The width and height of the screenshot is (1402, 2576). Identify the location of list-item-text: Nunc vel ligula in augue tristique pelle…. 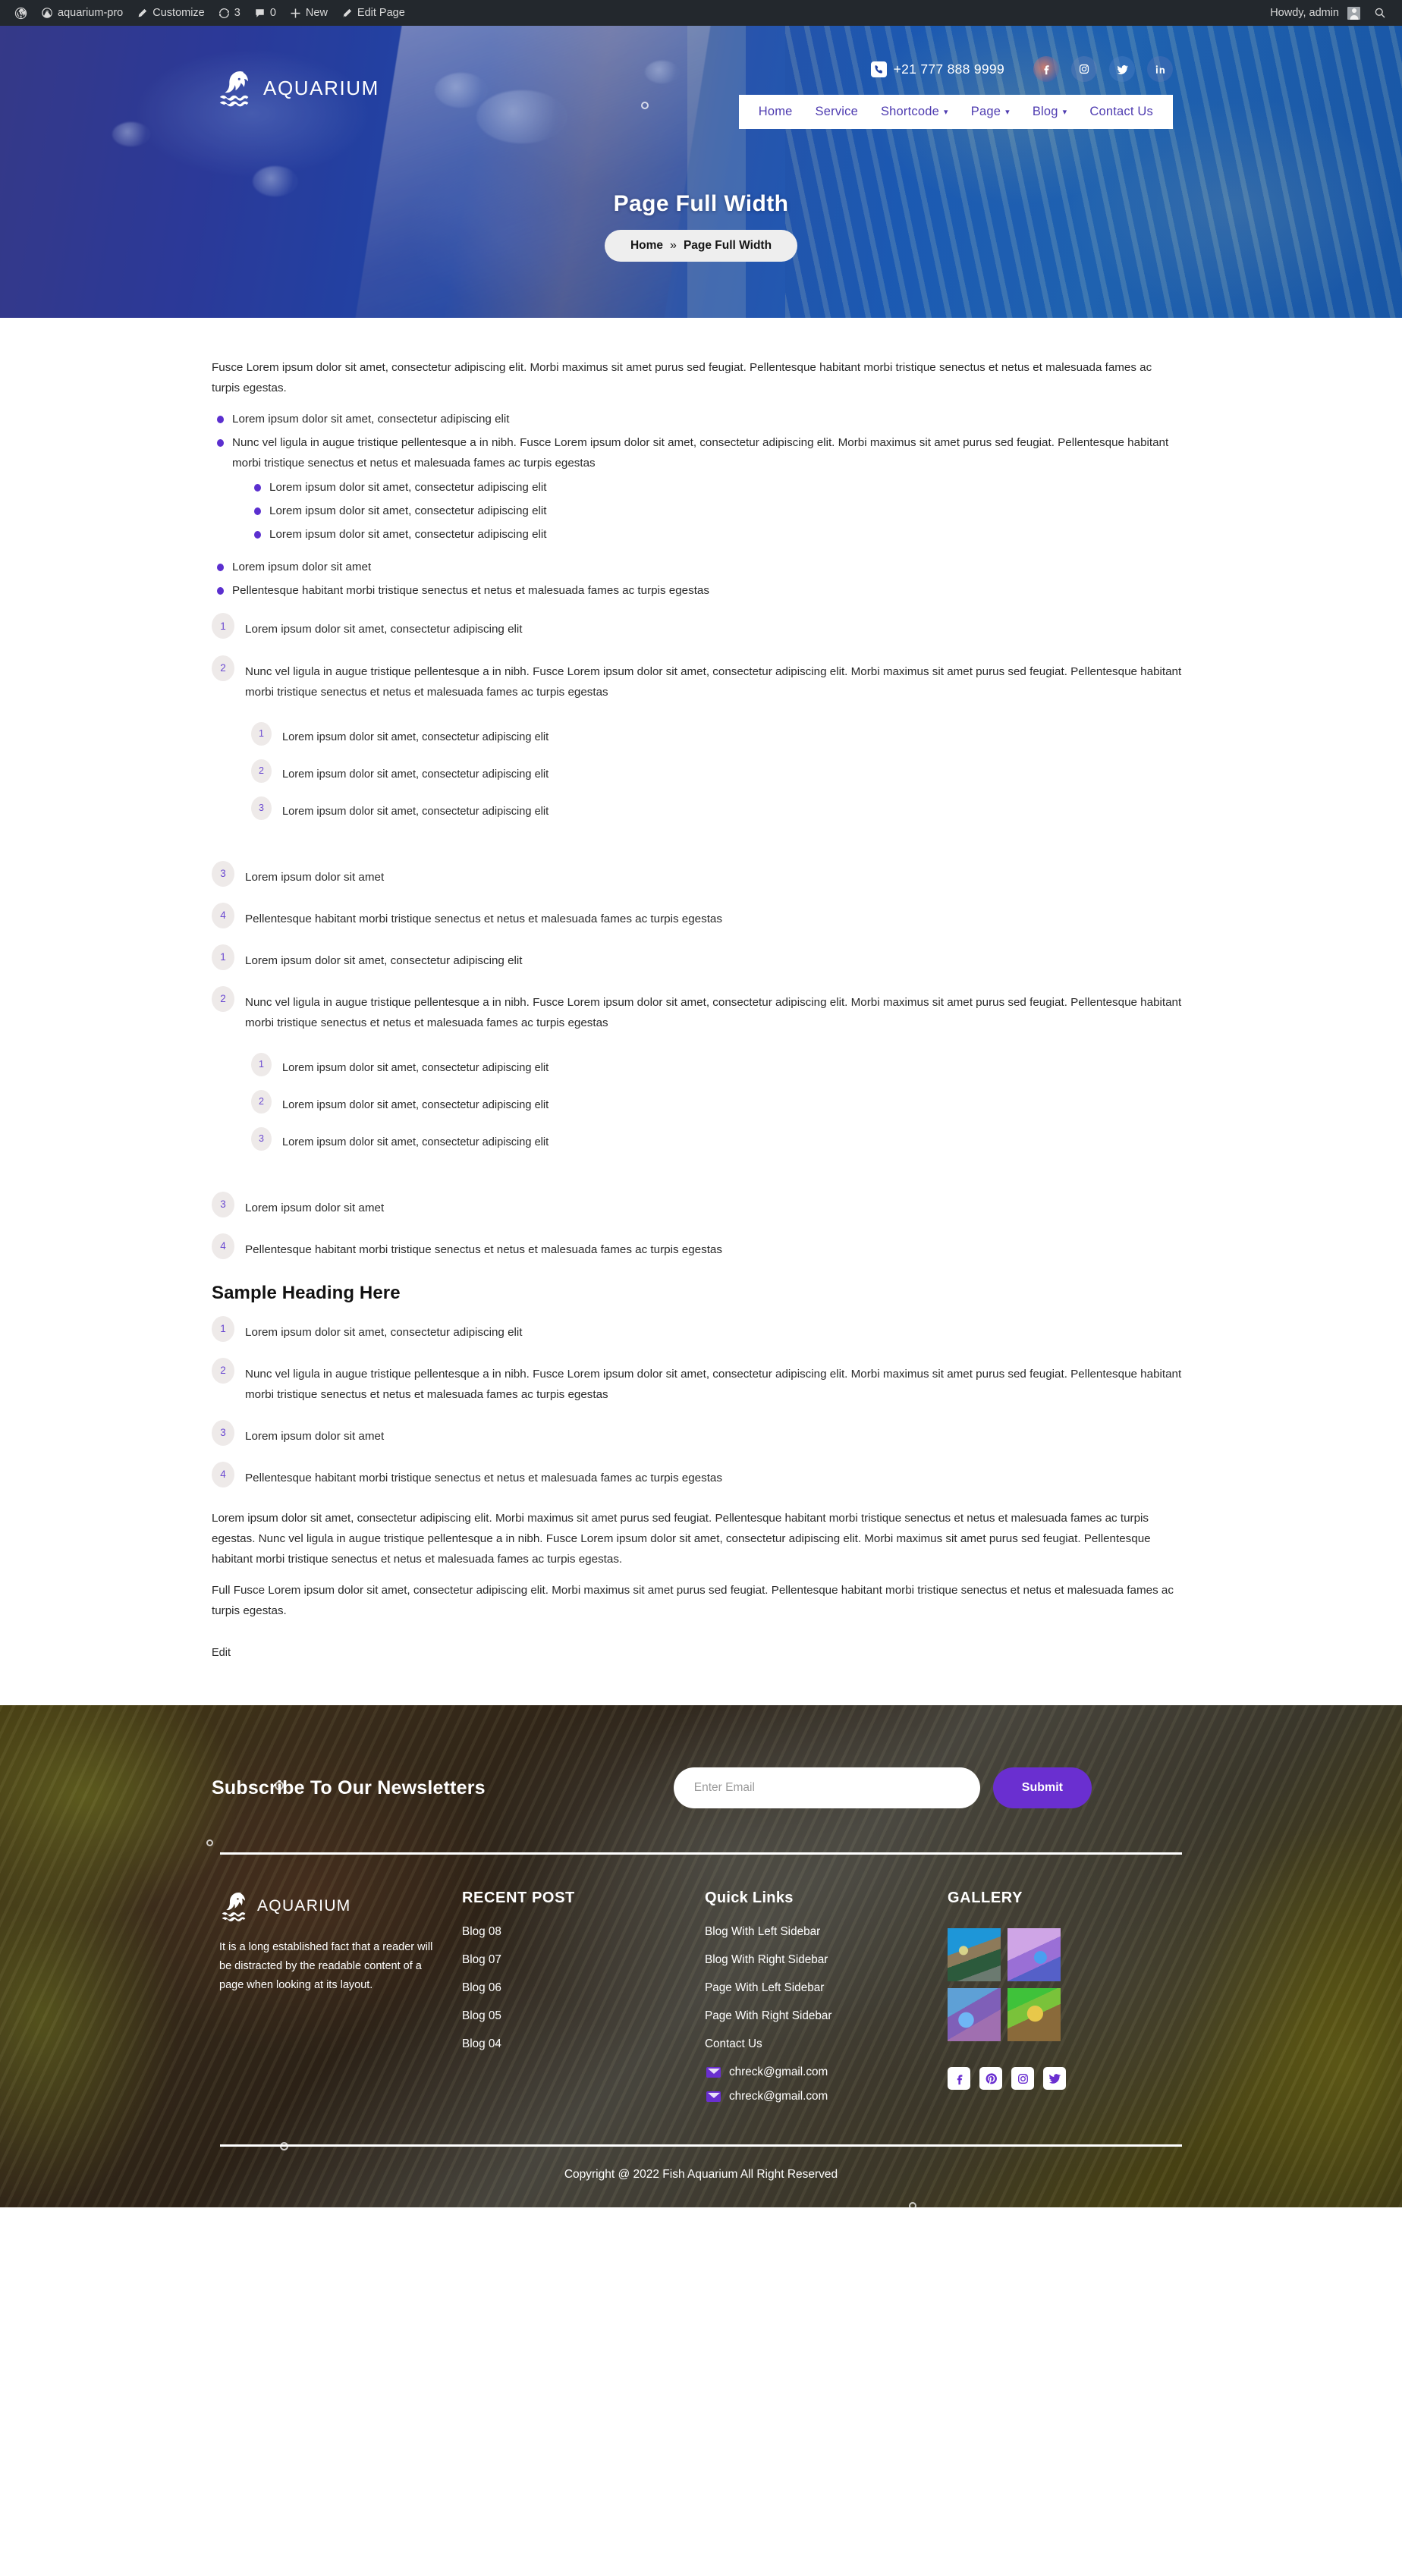
(714, 1384).